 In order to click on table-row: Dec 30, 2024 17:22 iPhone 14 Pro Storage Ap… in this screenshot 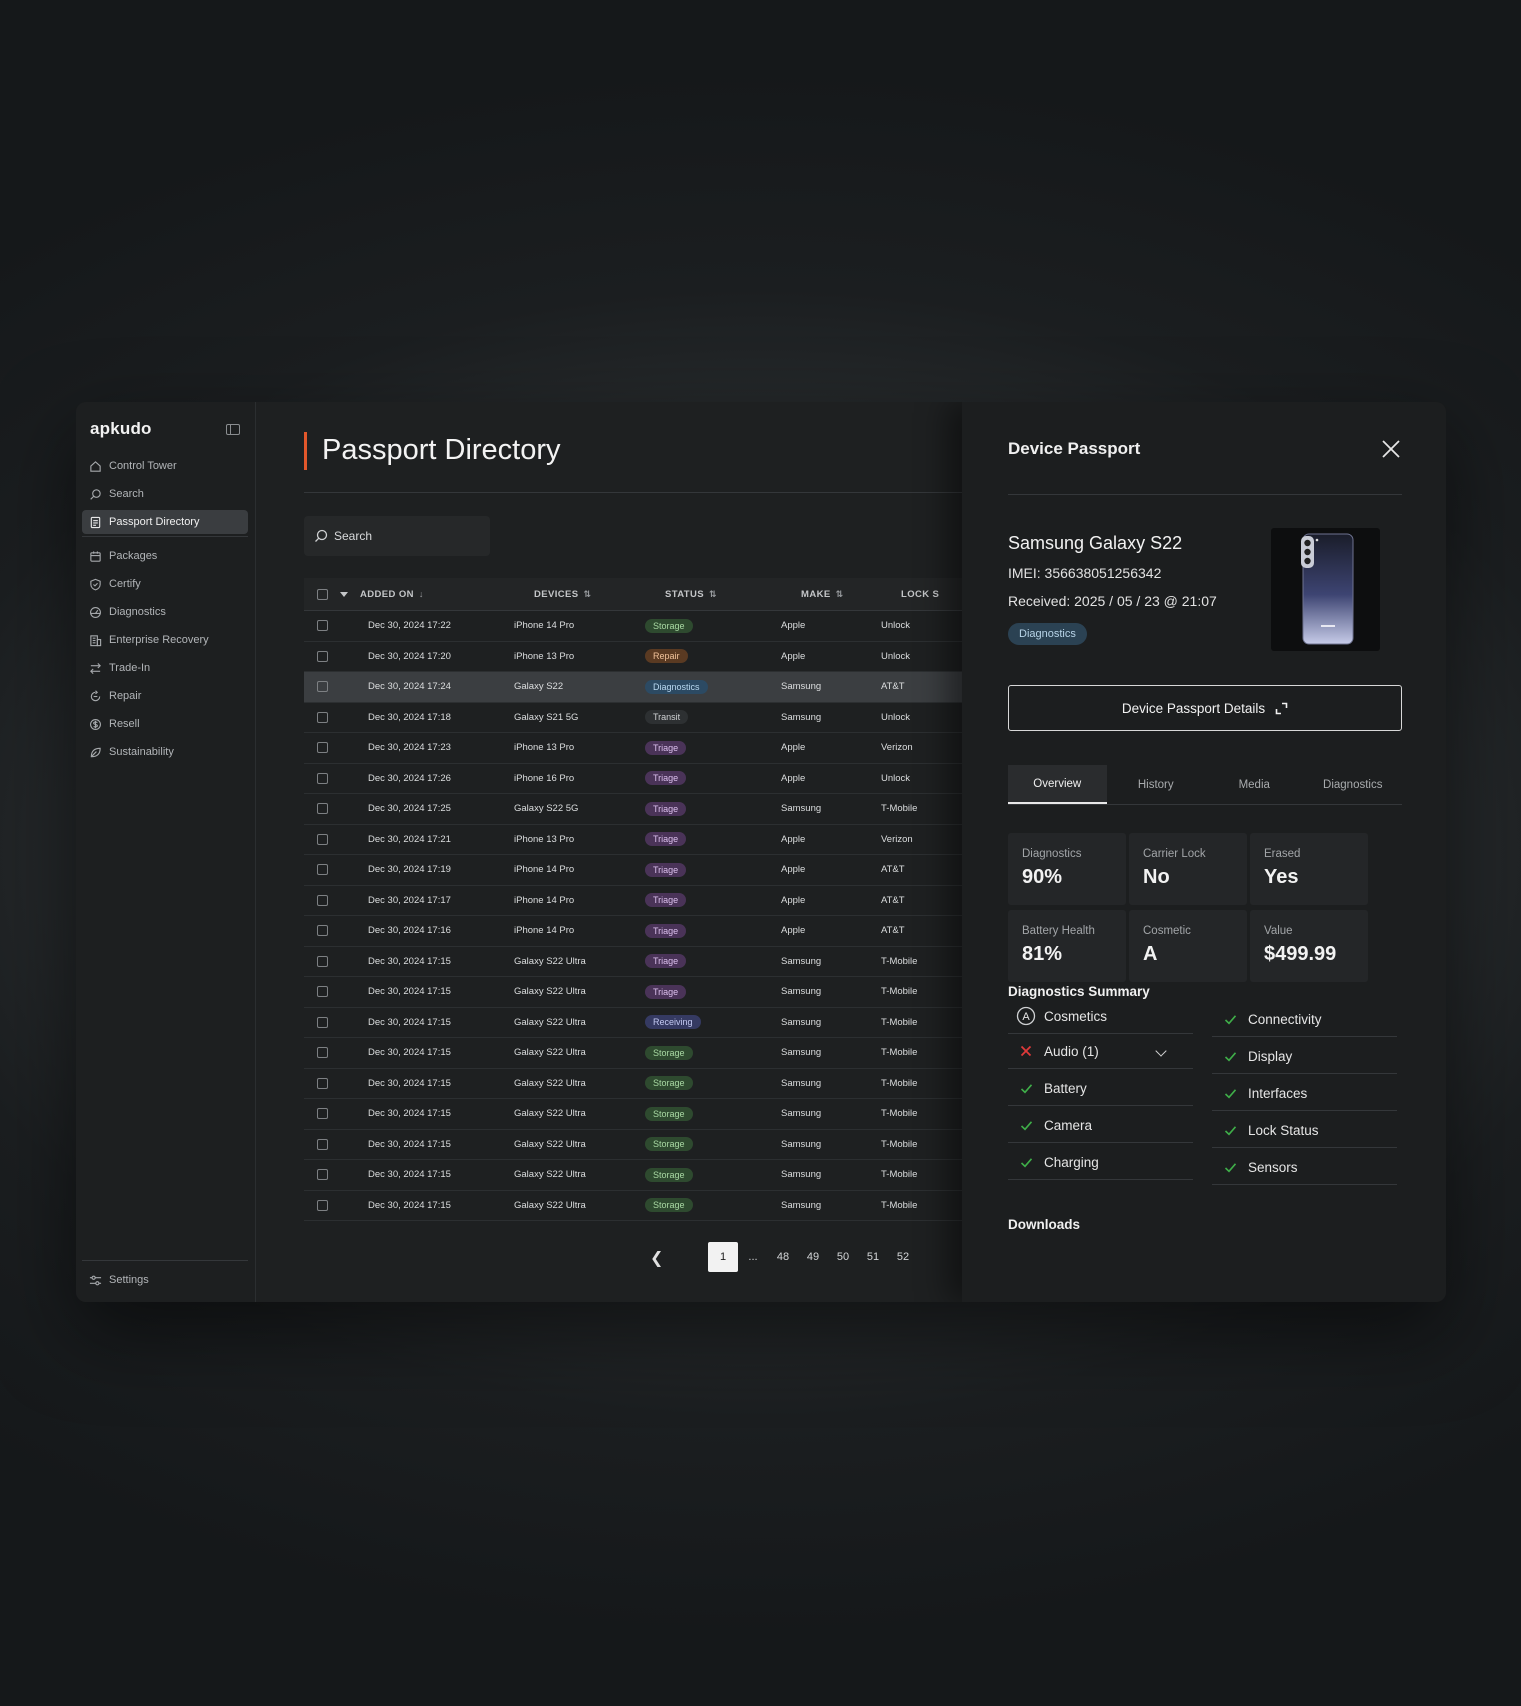, I will do `click(671, 626)`.